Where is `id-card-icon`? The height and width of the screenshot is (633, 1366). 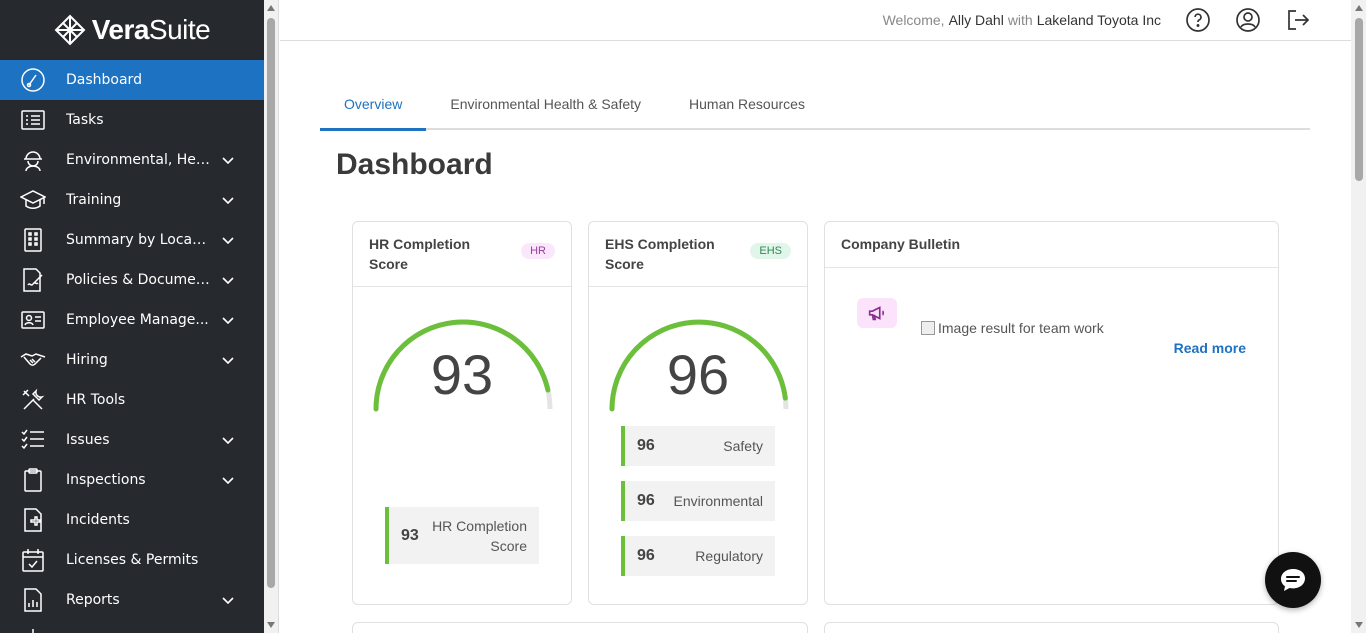
id-card-icon is located at coordinates (33, 320).